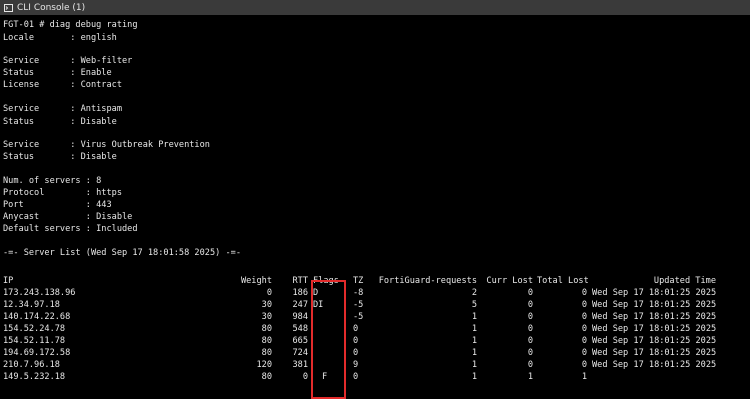  Describe the element at coordinates (51, 7) in the screenshot. I see `window-title: CLI Console (1)` at that location.